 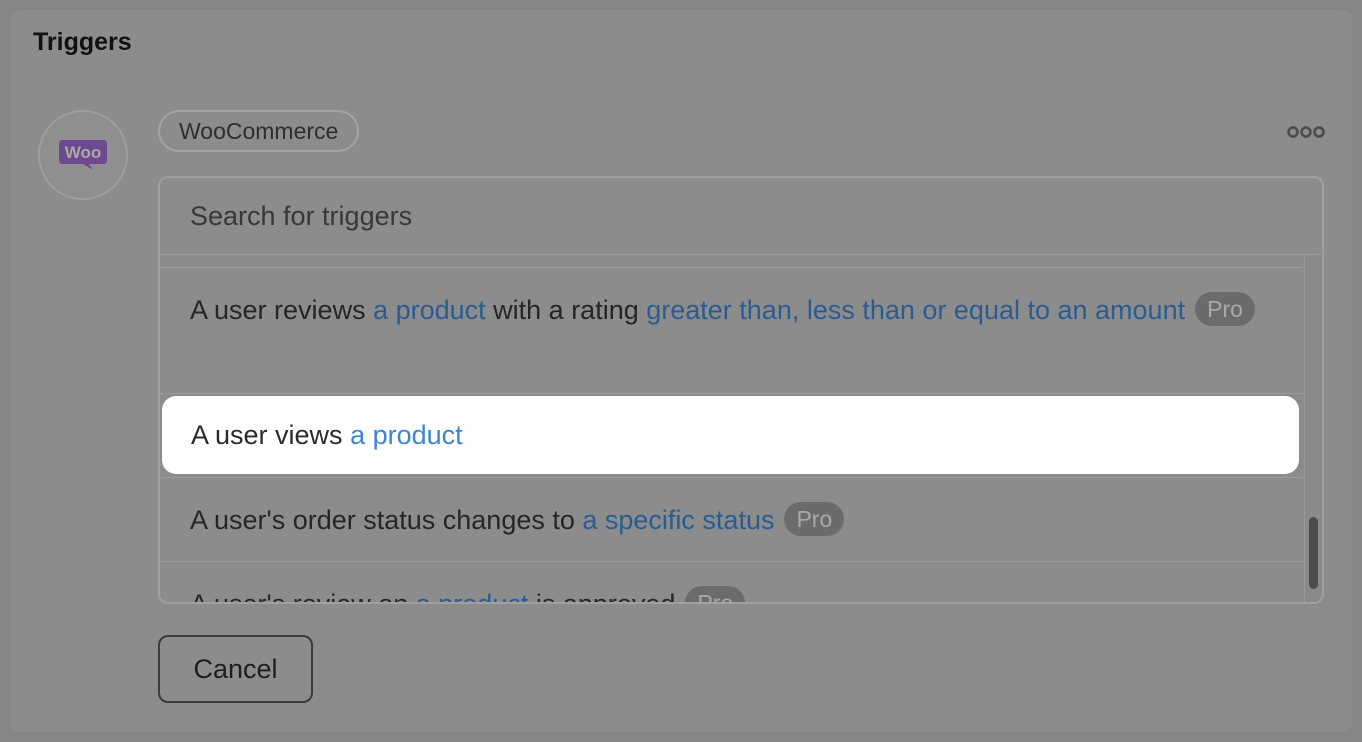 I want to click on woocommerce-logo-text: Woo, so click(x=83, y=152).